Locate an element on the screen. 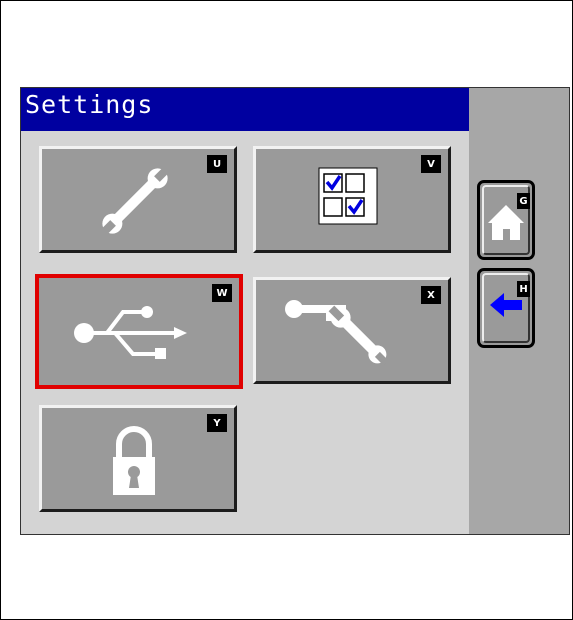  title-bar: Settings is located at coordinates (245, 109).